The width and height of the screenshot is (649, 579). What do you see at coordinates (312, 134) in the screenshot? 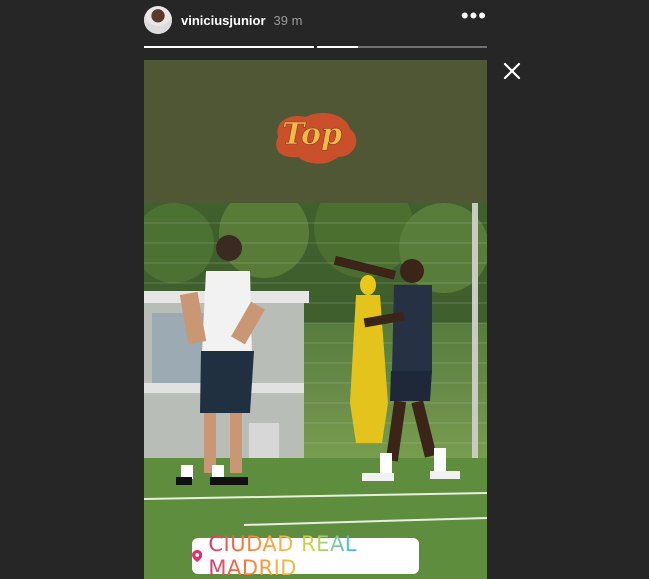
I see `sticker-text: Top` at bounding box center [312, 134].